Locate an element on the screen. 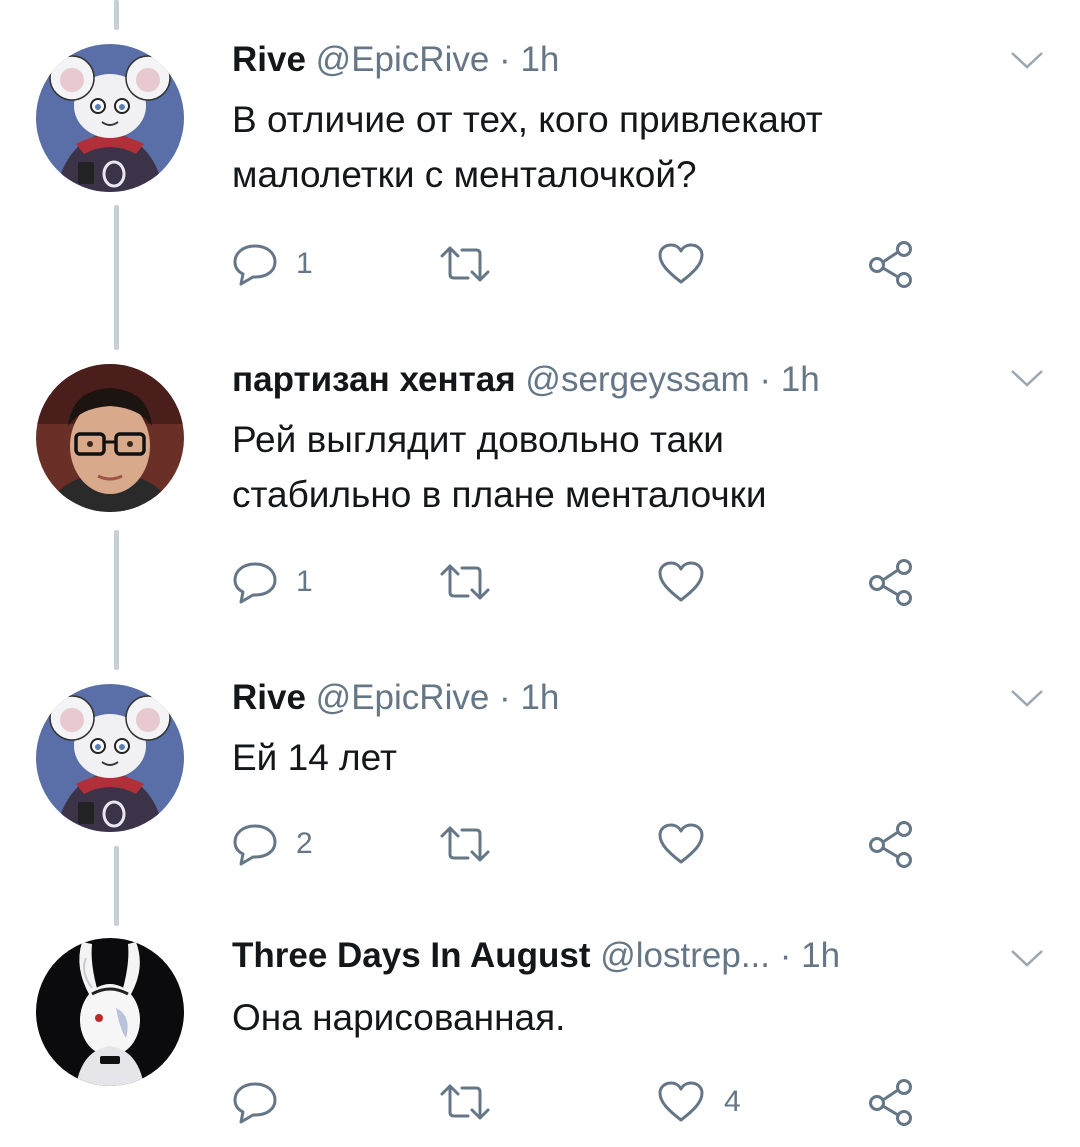 This screenshot has width=1080, height=1147. avatar-white-rabbit-icon is located at coordinates (110, 1012).